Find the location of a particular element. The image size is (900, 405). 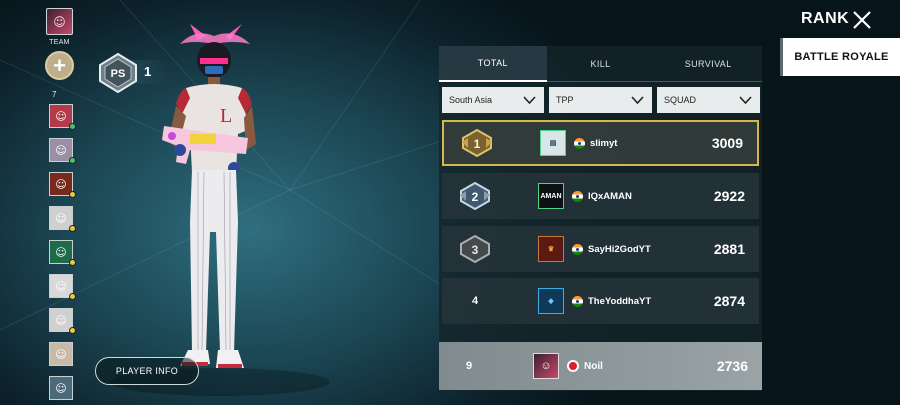

player-name: TheYoddhaYT is located at coordinates (620, 301).